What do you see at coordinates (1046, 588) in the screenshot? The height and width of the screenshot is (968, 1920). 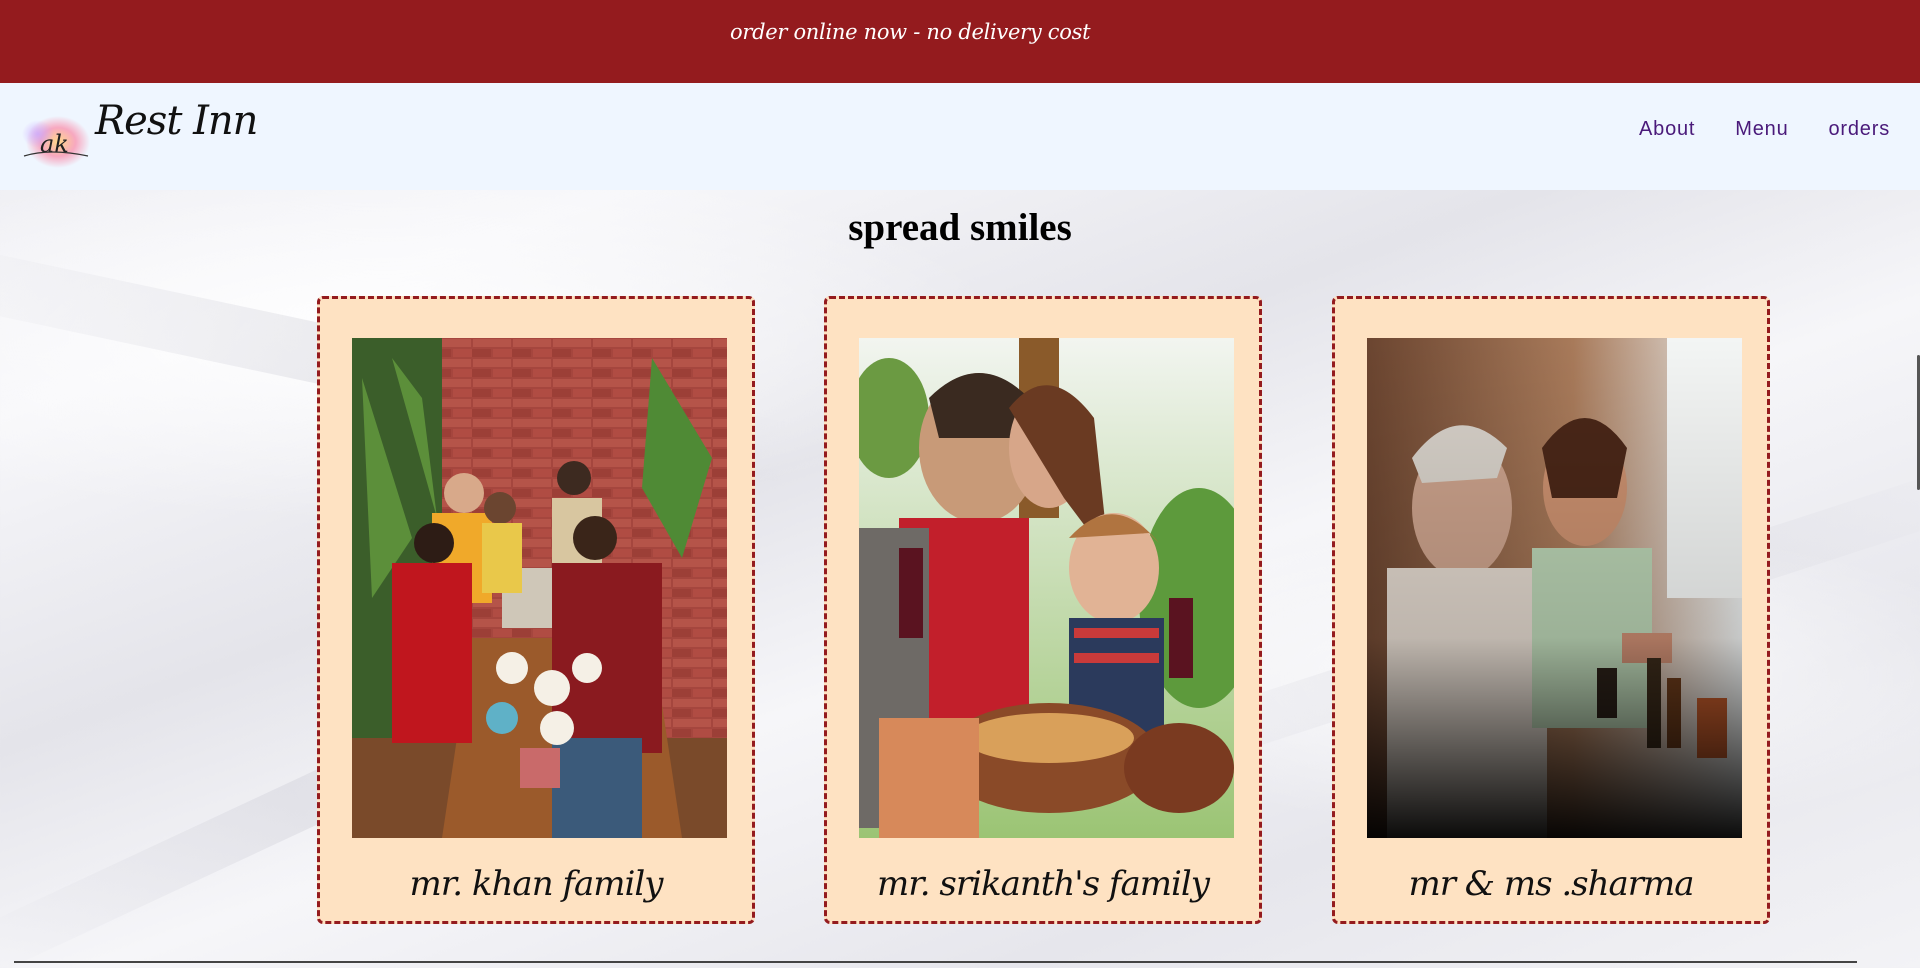 I see `family-eating-outdoors-photo` at bounding box center [1046, 588].